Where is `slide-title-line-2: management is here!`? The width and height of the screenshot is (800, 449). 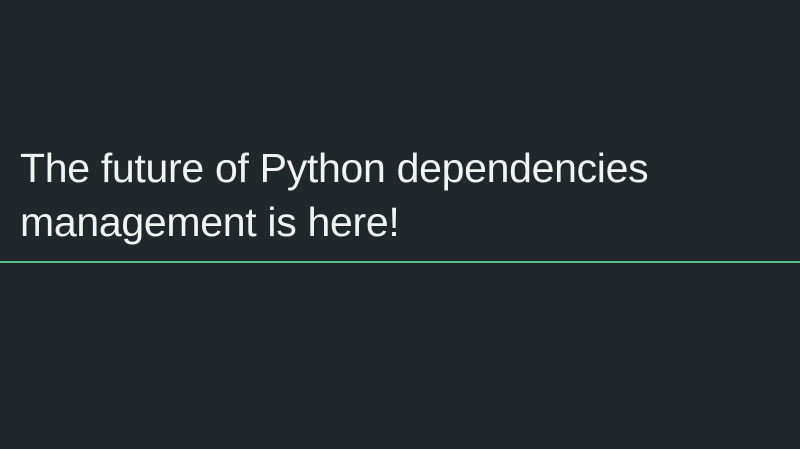 slide-title-line-2: management is here! is located at coordinates (210, 222).